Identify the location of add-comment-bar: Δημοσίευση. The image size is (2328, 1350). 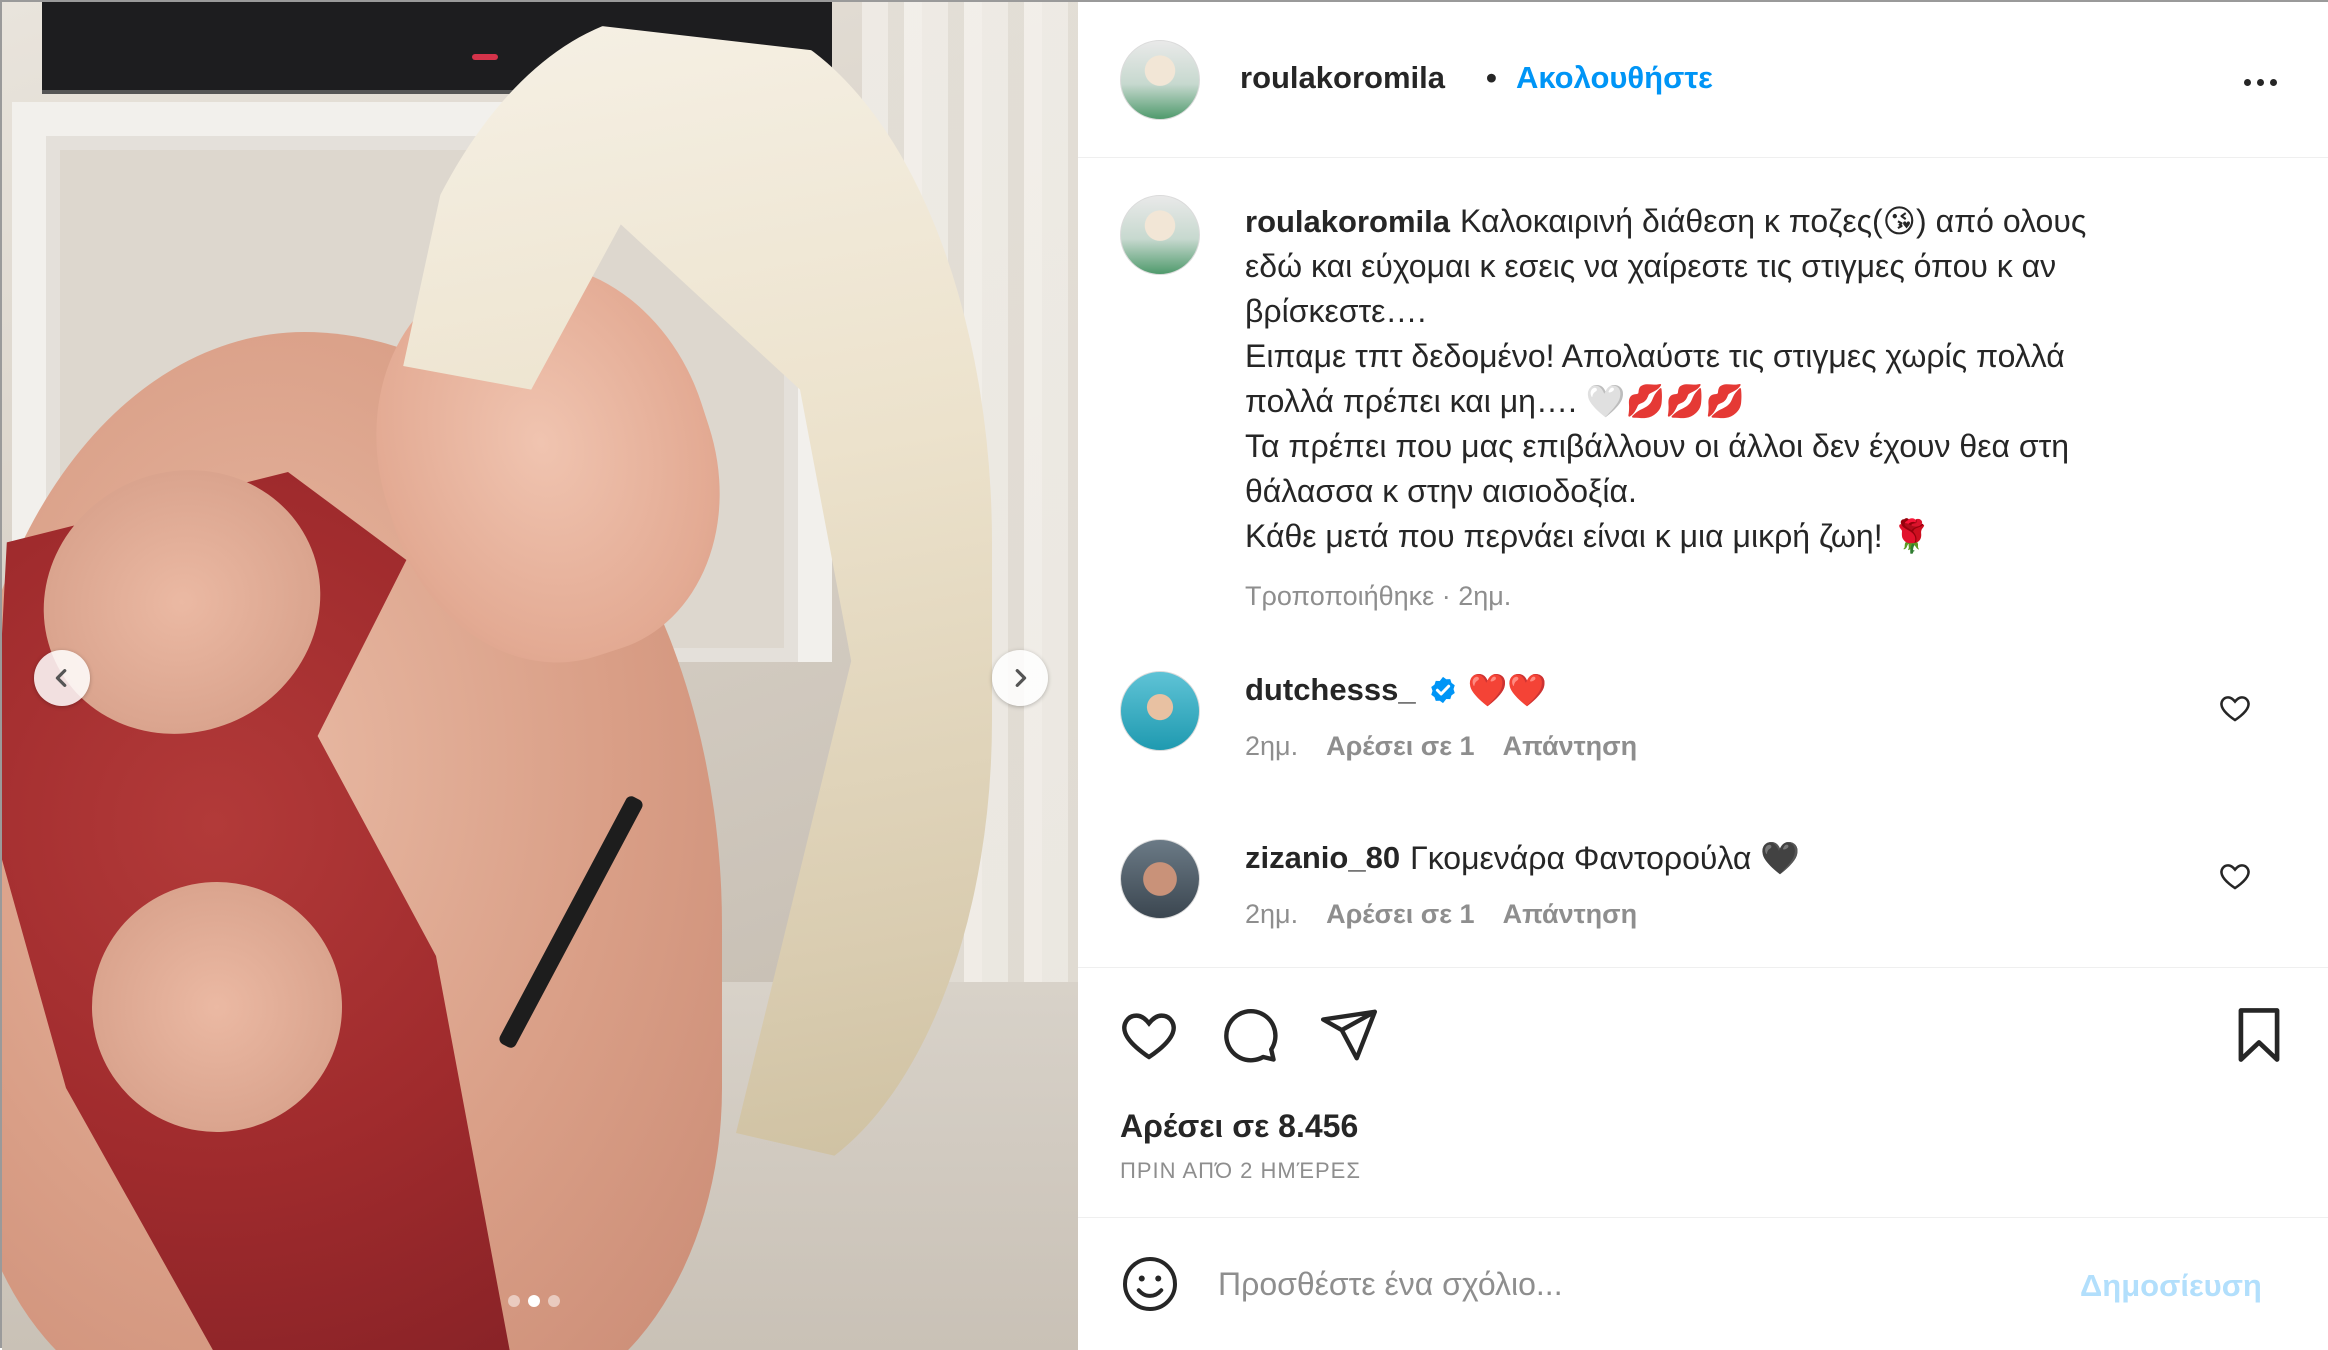
(1703, 1283).